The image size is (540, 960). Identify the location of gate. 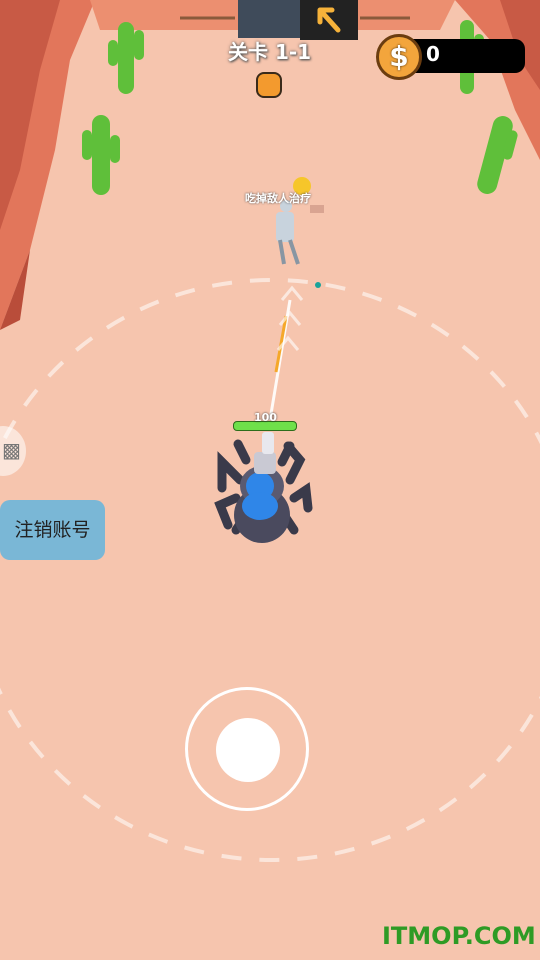
(271, 19).